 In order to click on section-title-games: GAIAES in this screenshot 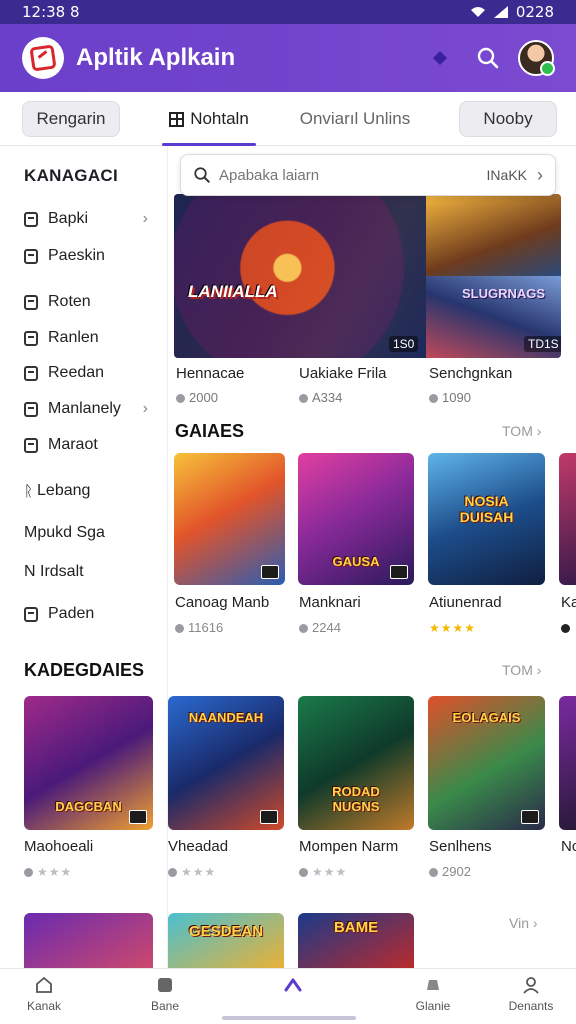, I will do `click(210, 431)`.